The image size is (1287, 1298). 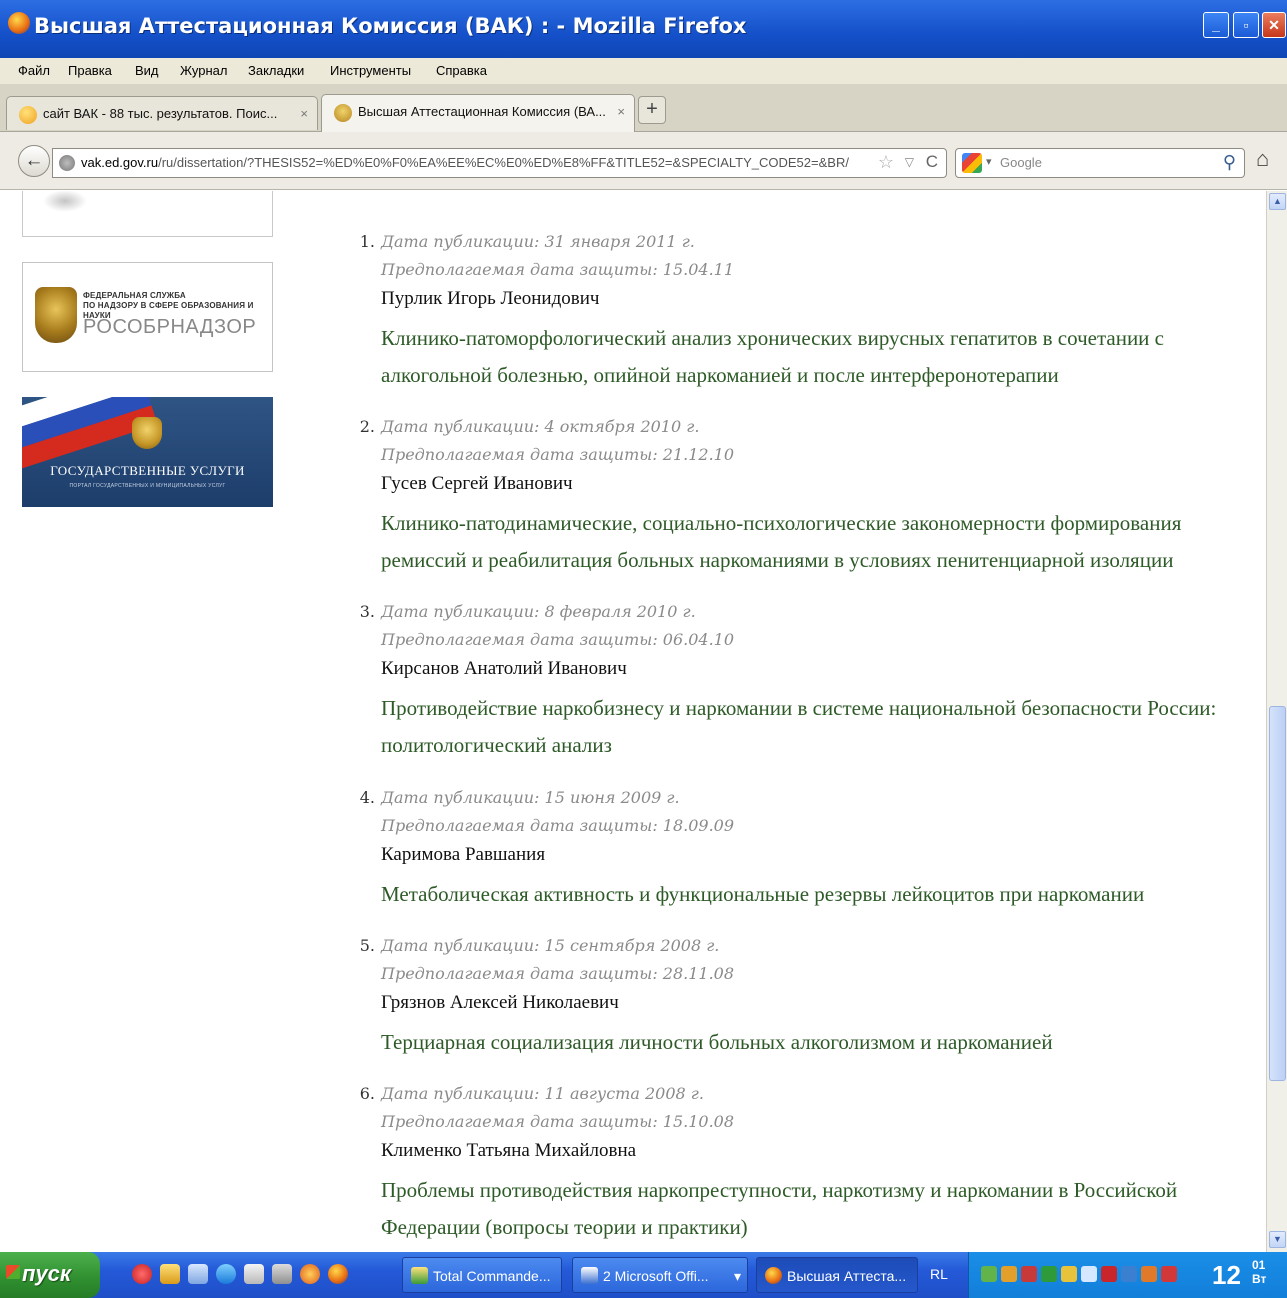 I want to click on back-button: ←, so click(x=34, y=161).